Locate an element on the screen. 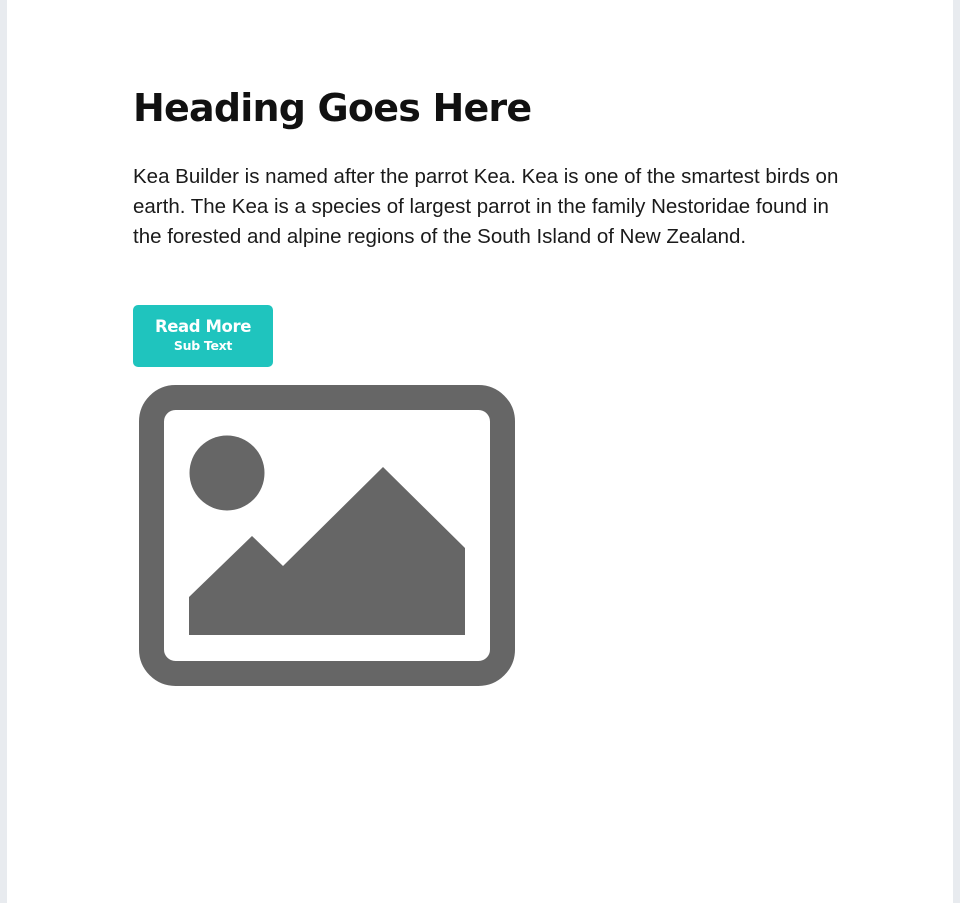 The width and height of the screenshot is (960, 903). read-more-label: Read More is located at coordinates (203, 326).